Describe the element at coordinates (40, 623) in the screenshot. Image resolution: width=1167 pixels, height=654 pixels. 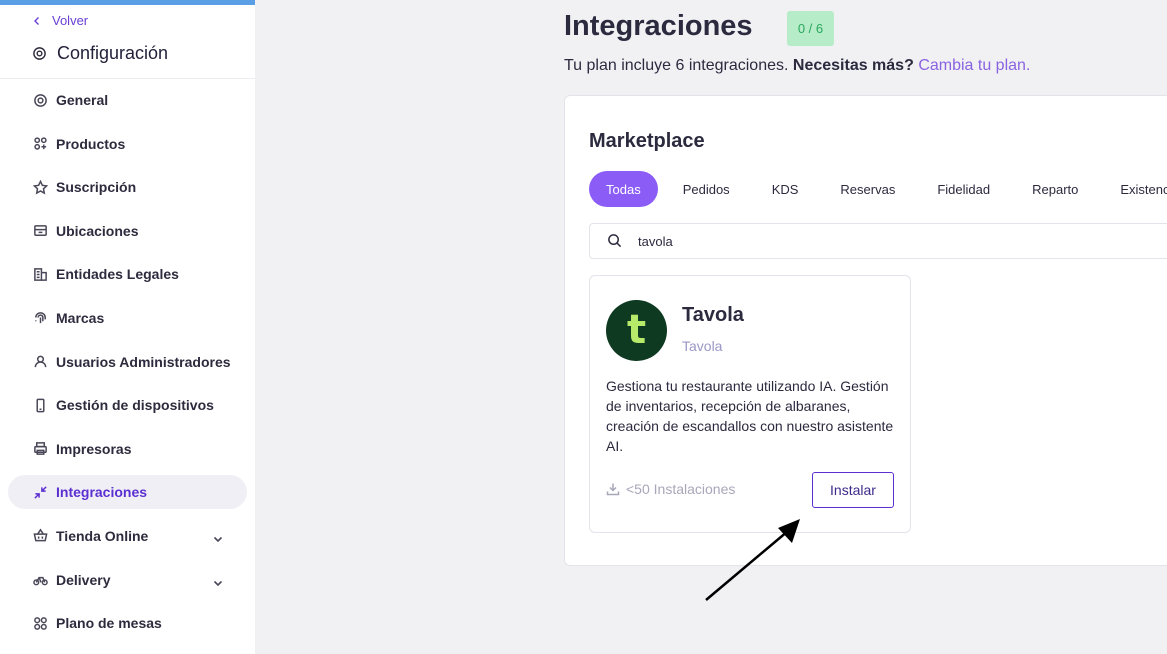
I see `tables-icon` at that location.